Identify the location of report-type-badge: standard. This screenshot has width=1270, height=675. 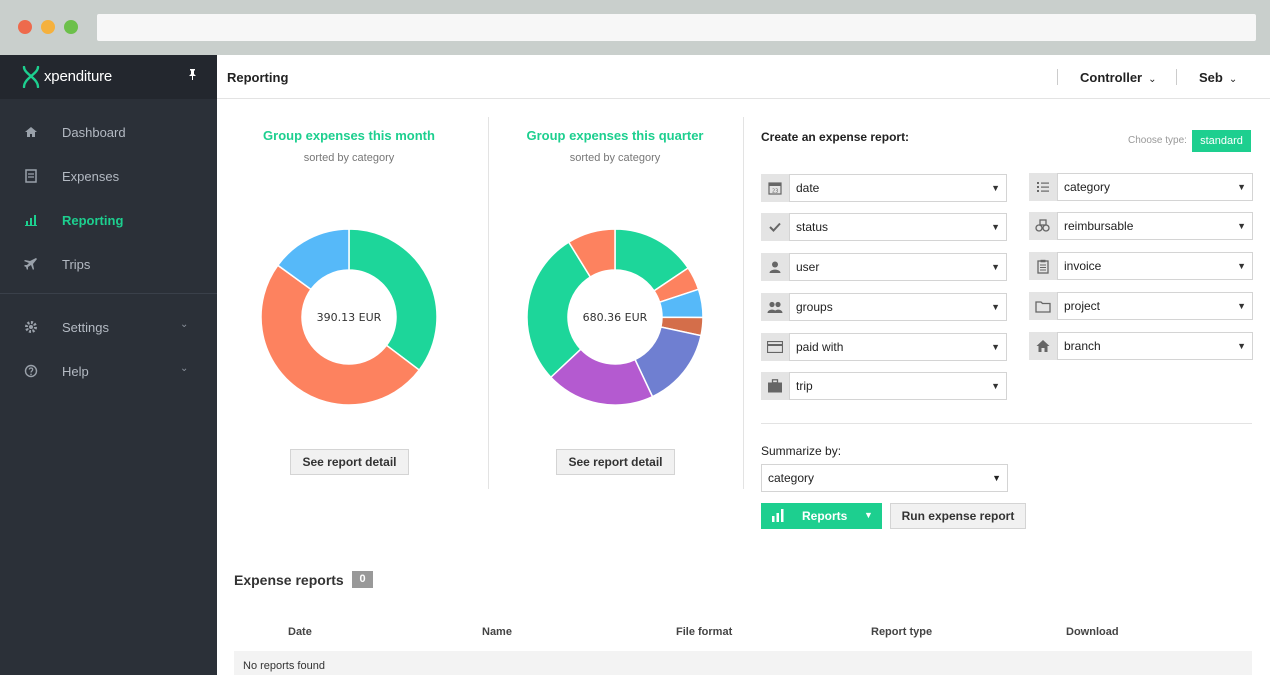
(1221, 141).